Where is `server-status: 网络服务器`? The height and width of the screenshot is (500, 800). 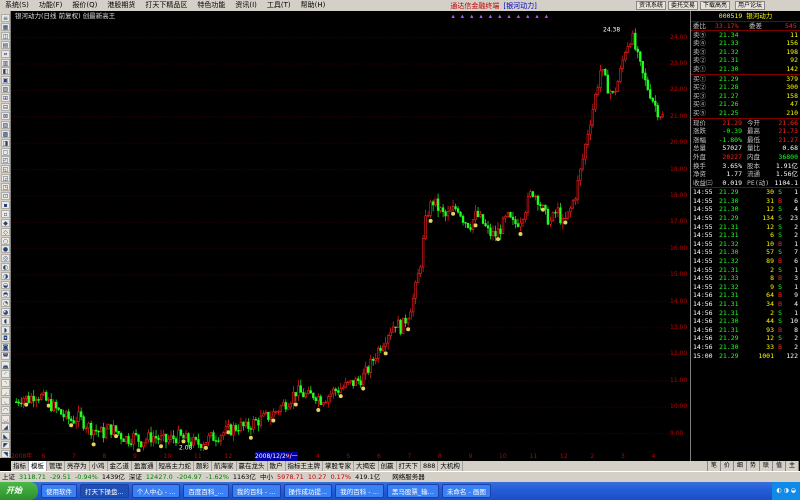 server-status: 网络服务器 is located at coordinates (408, 477).